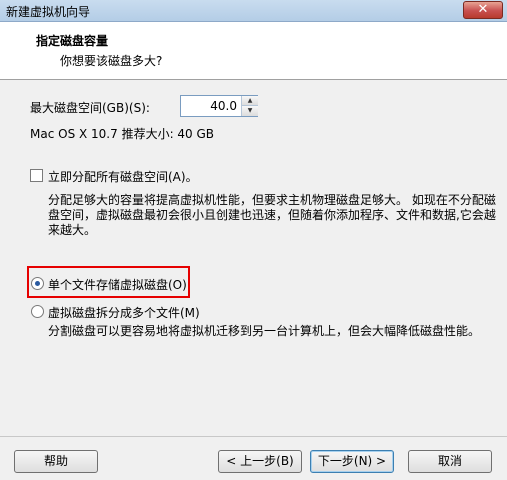 The width and height of the screenshot is (507, 480). I want to click on stepper-down-icon: ▼, so click(250, 111).